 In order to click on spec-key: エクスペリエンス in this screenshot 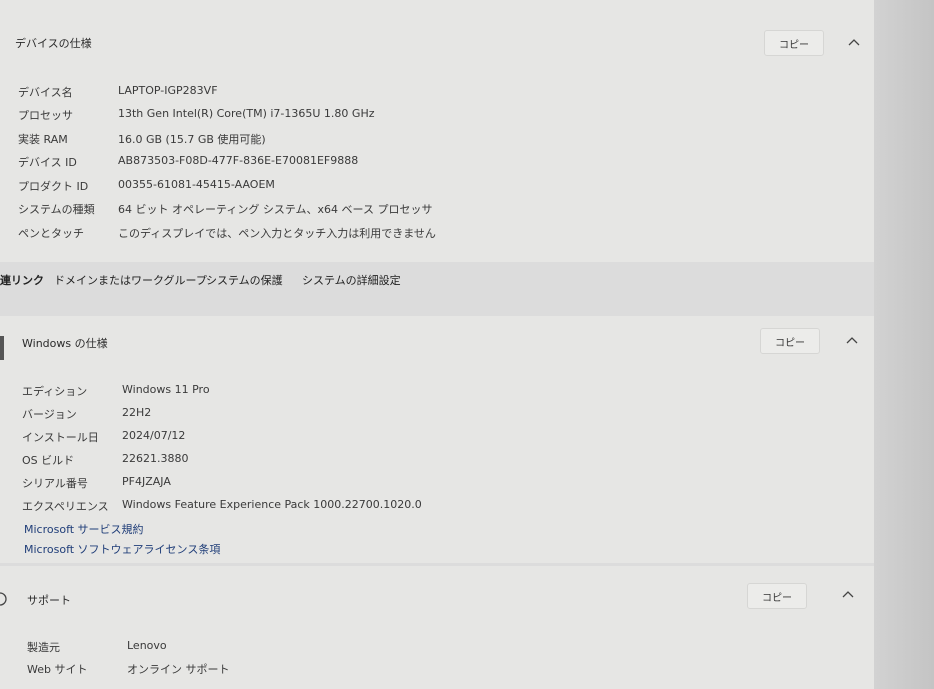, I will do `click(65, 506)`.